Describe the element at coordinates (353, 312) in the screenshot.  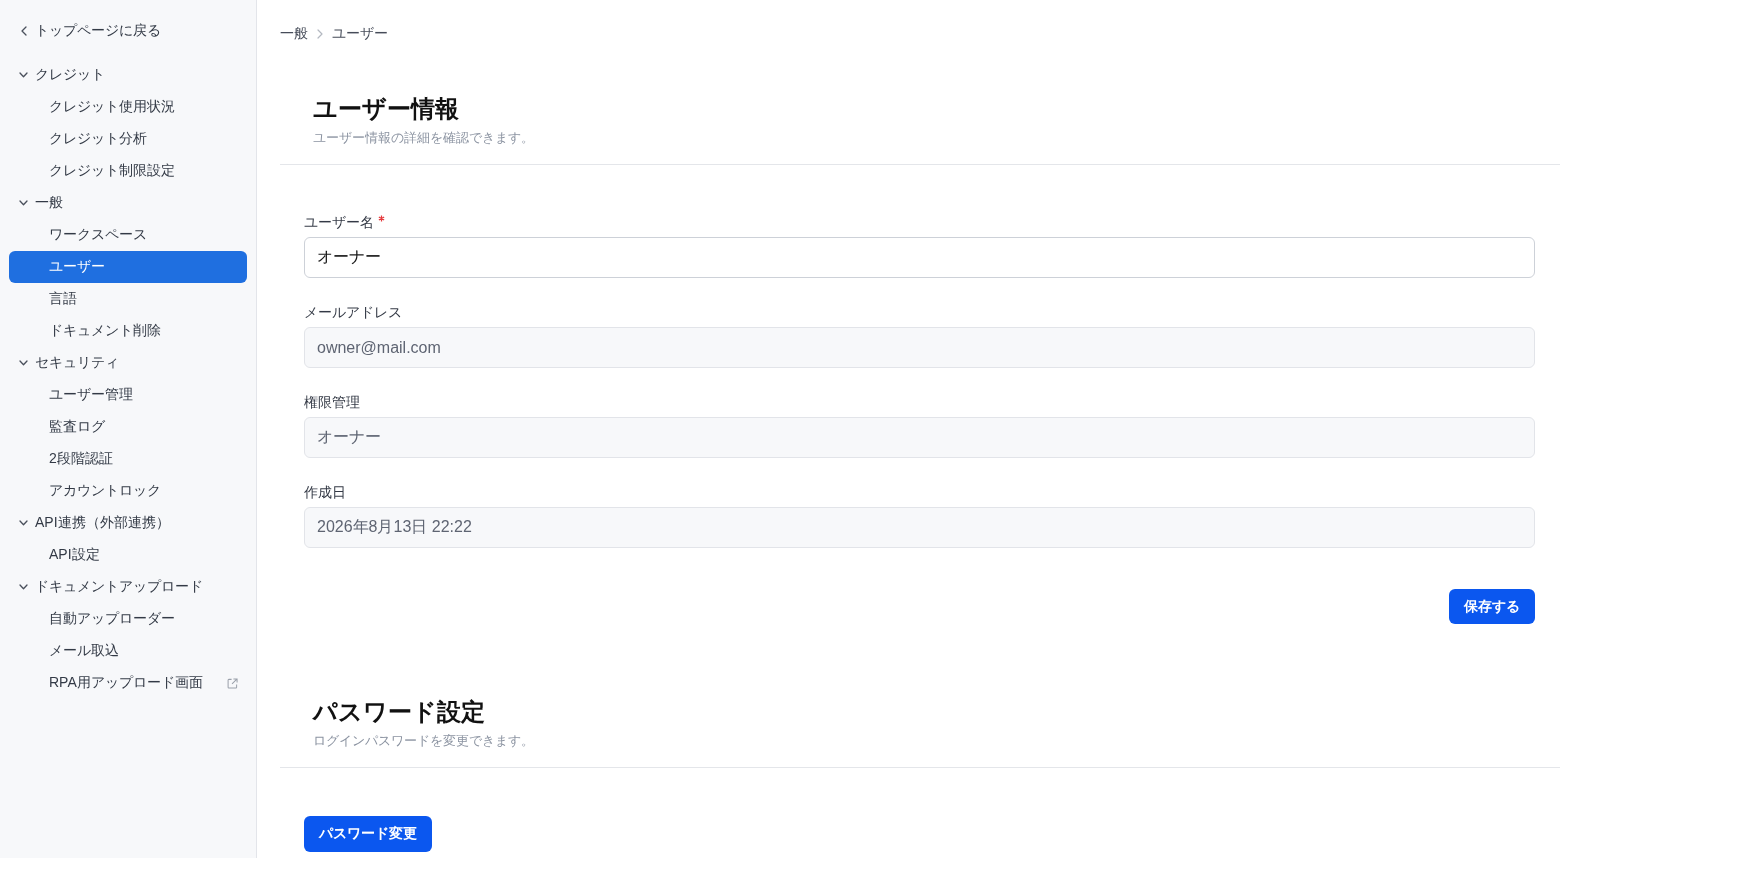
I see `field-label: メールアドレス` at that location.